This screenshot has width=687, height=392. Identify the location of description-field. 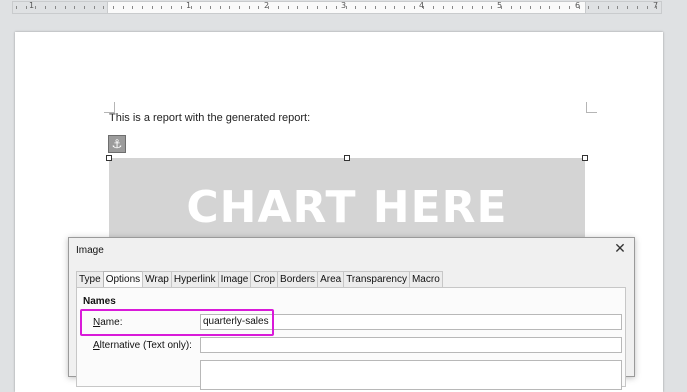
(411, 375).